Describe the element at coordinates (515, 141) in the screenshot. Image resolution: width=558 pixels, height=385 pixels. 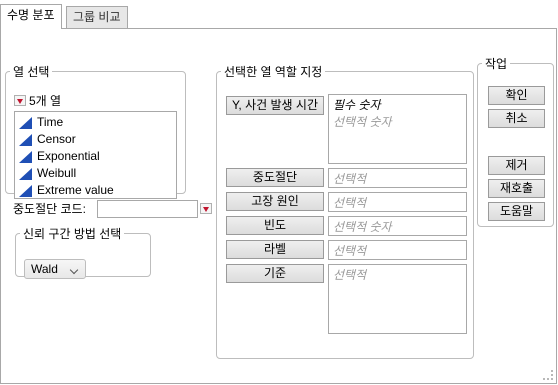
I see `action-group: 작업 확인 취소 제거 재호출 도움말` at that location.